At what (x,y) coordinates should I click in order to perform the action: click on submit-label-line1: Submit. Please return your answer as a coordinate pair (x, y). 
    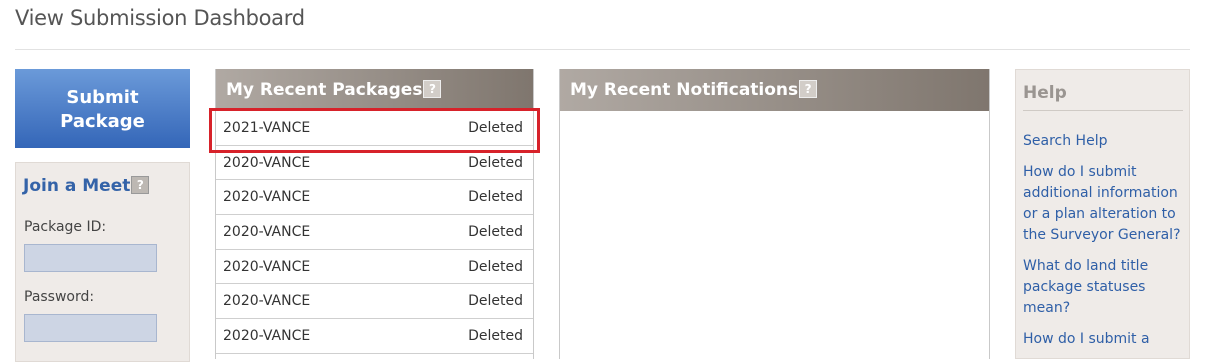
    Looking at the image, I should click on (102, 97).